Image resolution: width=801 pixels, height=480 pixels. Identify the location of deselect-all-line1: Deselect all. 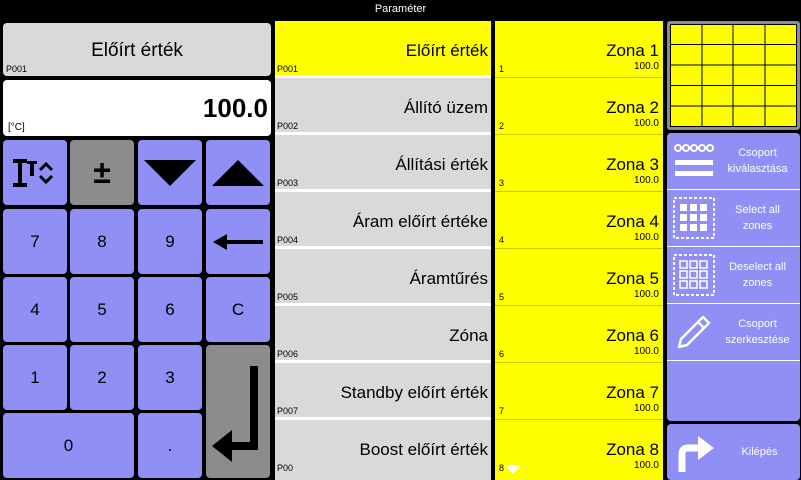
(757, 267).